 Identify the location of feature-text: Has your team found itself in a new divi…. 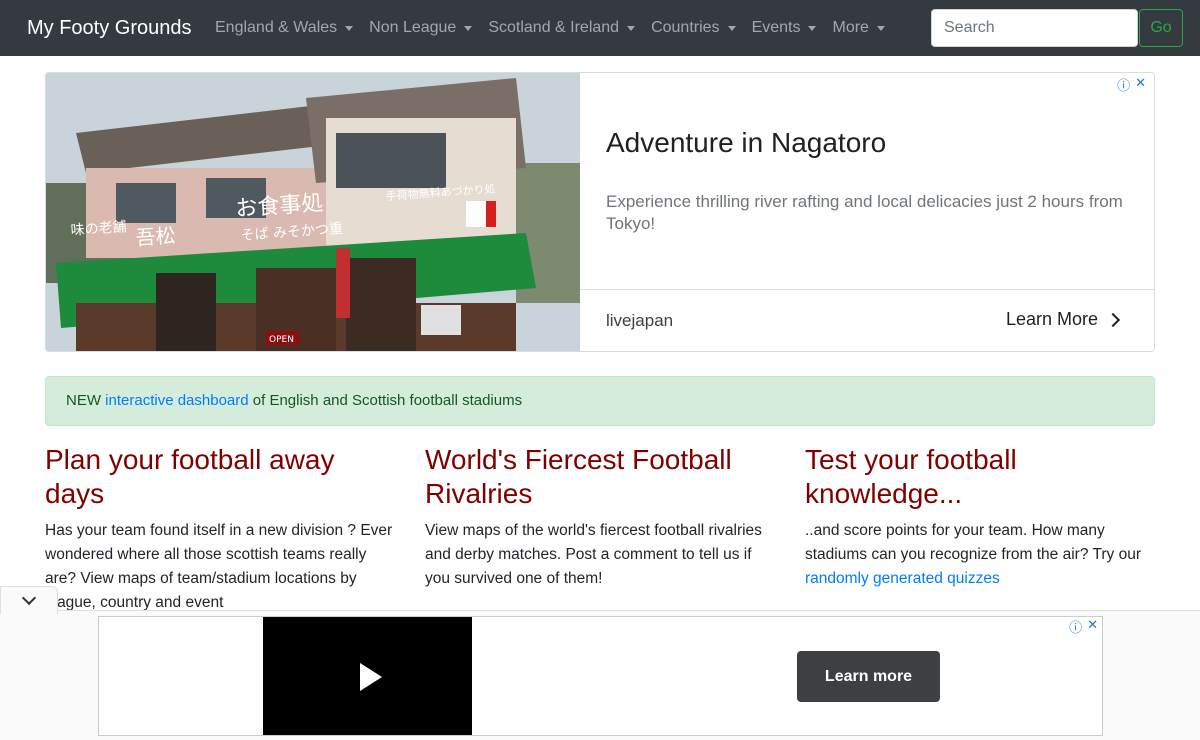
(219, 566).